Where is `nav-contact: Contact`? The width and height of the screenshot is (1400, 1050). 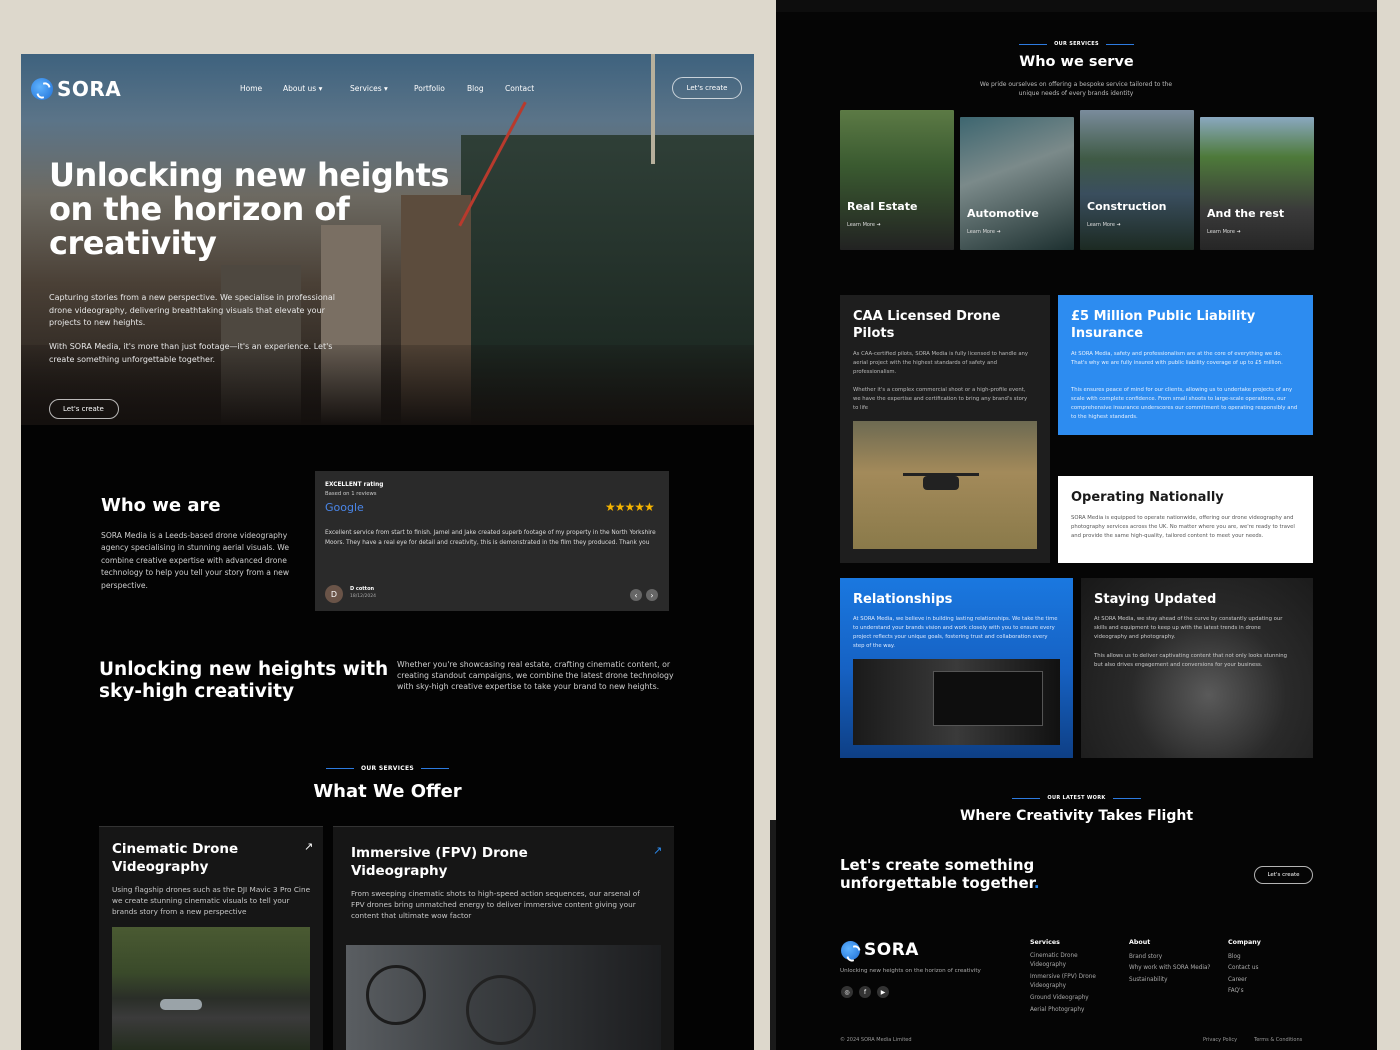 nav-contact: Contact is located at coordinates (519, 88).